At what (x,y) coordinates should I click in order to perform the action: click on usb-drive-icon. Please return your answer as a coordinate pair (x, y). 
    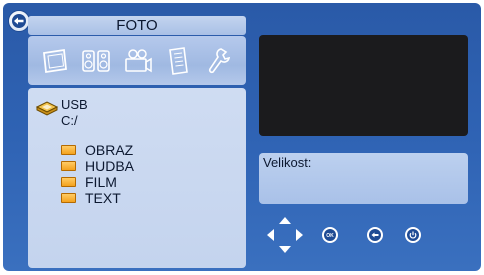
    Looking at the image, I should click on (47, 108).